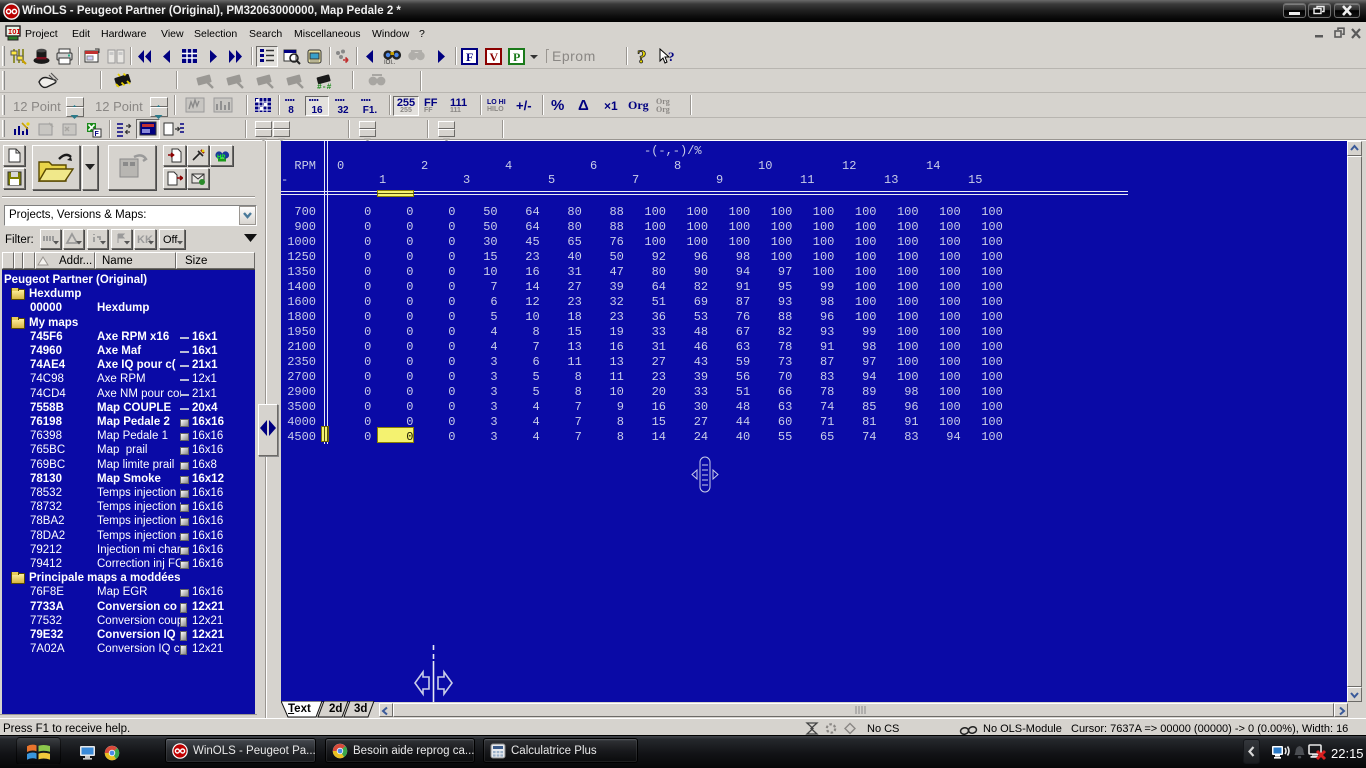  Describe the element at coordinates (390, 62) in the screenshot. I see `svg-text: IOI..` at that location.